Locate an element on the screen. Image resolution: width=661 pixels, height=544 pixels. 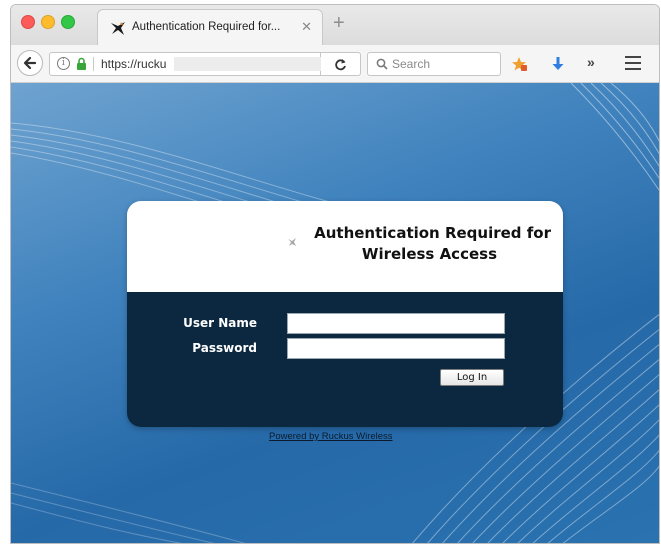
reload-icon is located at coordinates (340, 65).